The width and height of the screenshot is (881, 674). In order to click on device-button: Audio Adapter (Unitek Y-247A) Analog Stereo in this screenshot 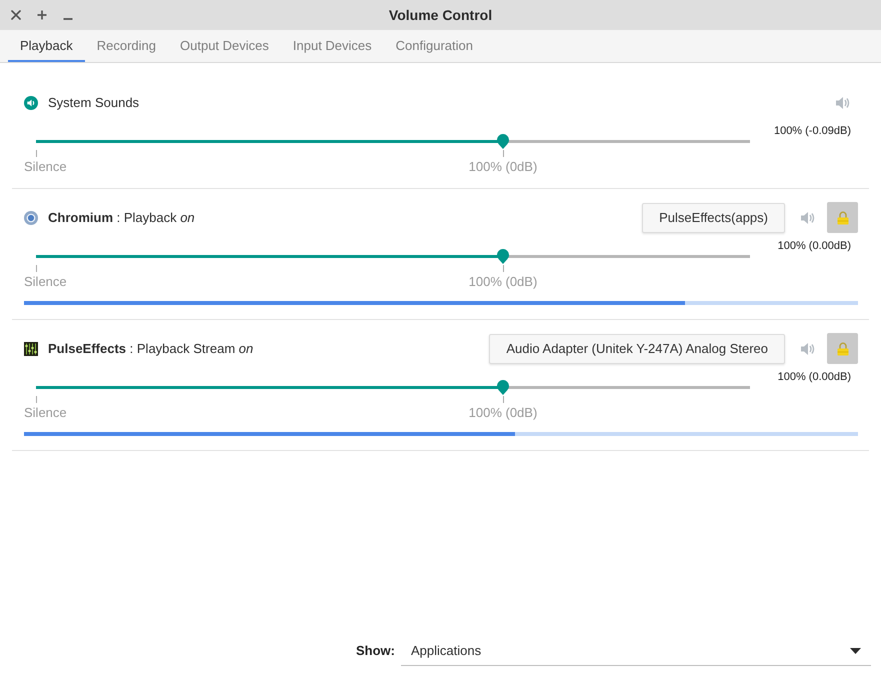, I will do `click(637, 349)`.